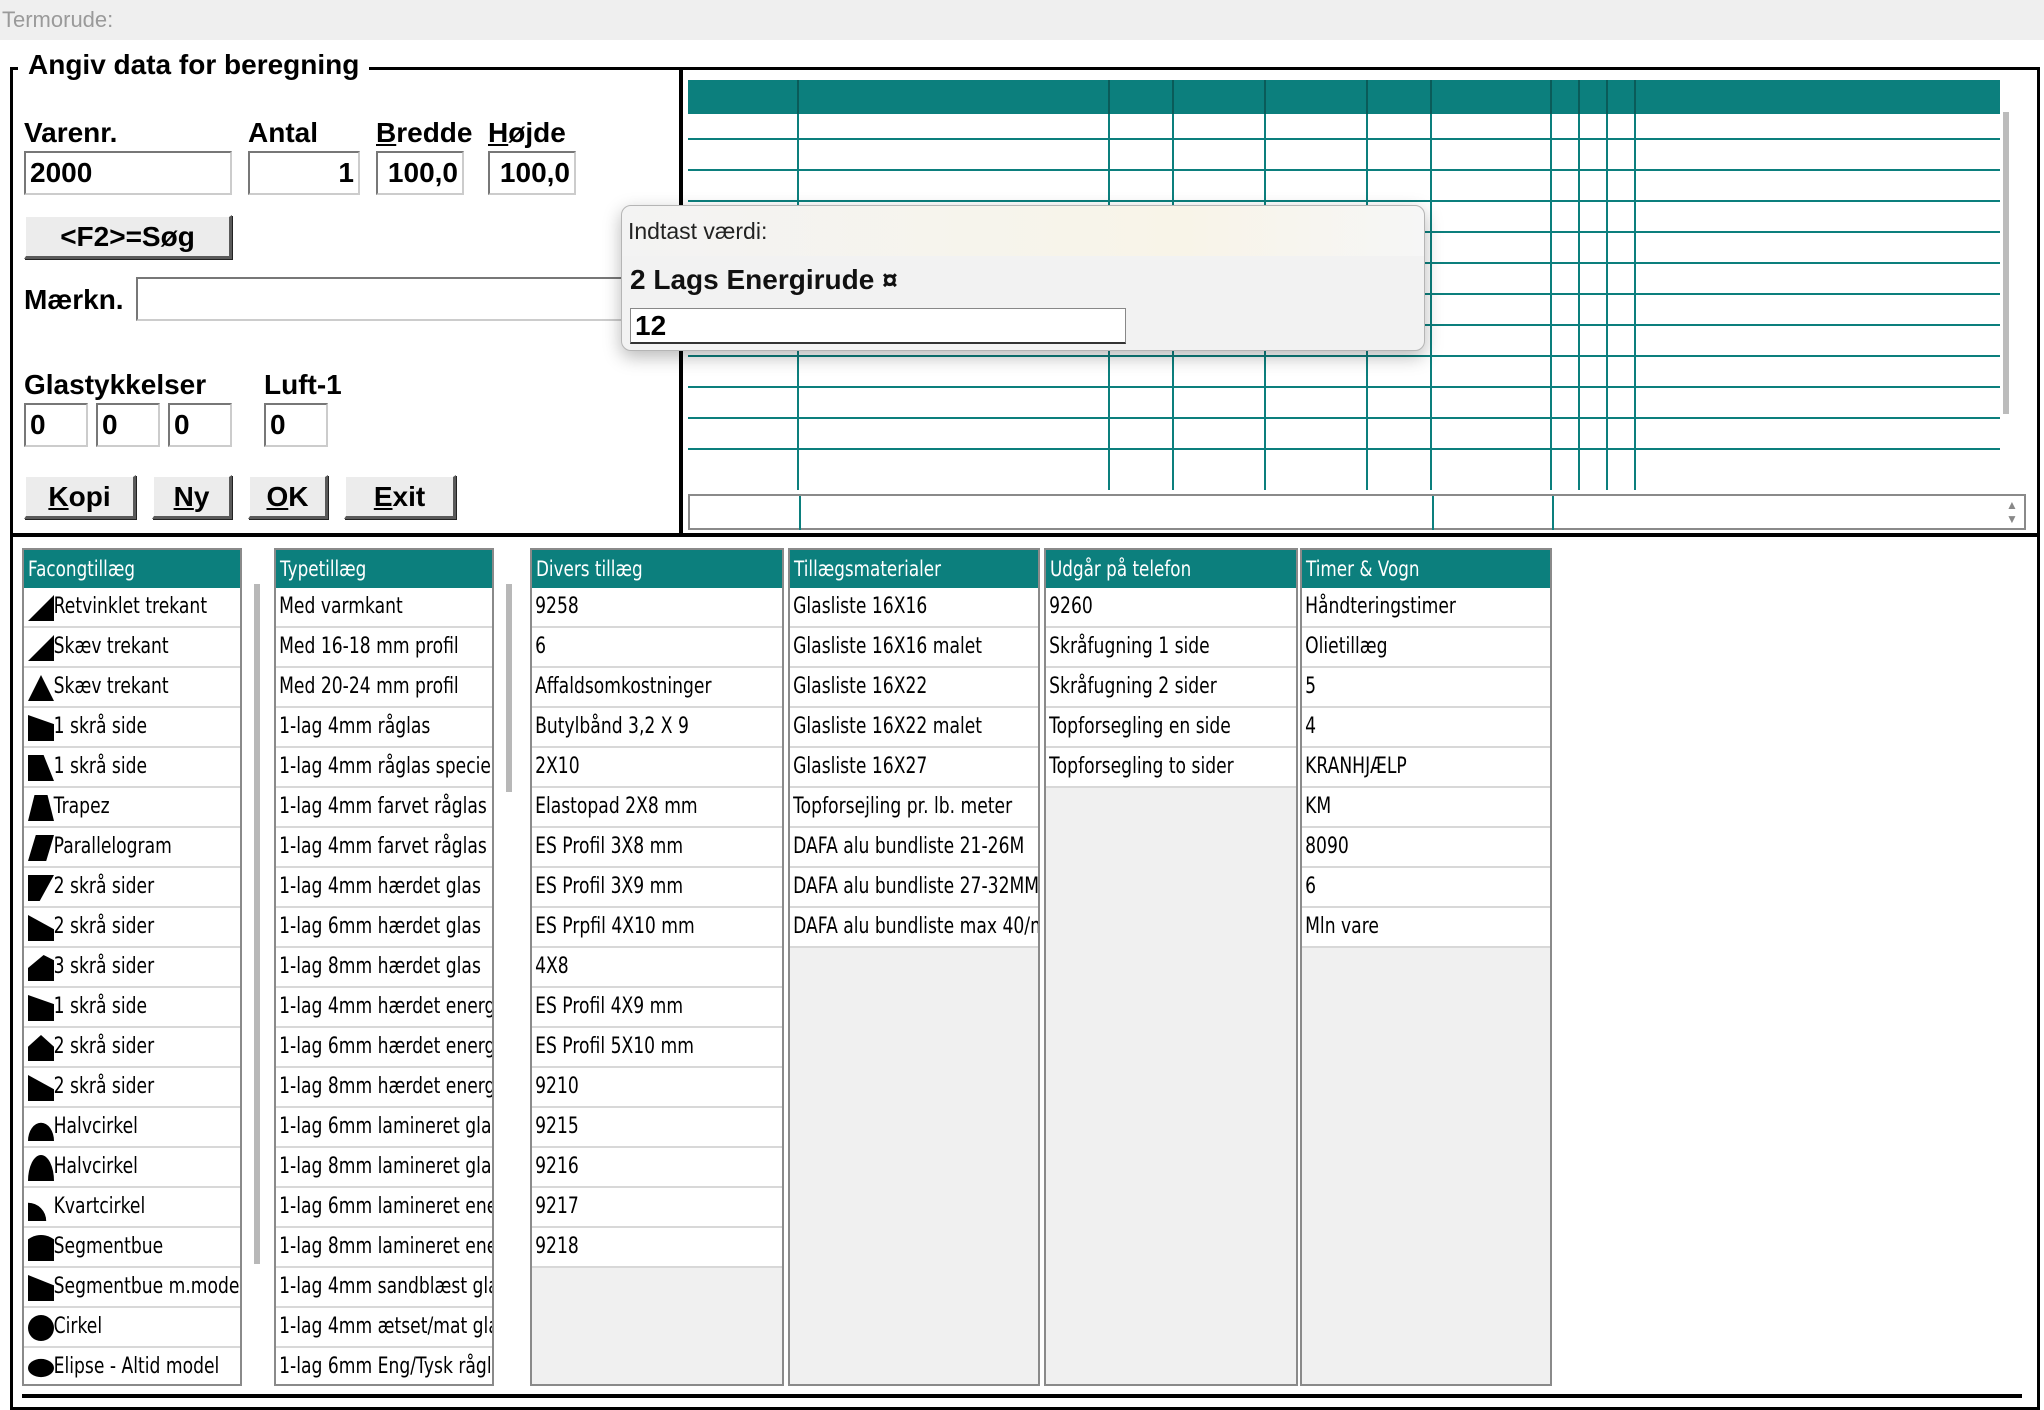  What do you see at coordinates (386, 299) in the screenshot?
I see `maerkn-field` at bounding box center [386, 299].